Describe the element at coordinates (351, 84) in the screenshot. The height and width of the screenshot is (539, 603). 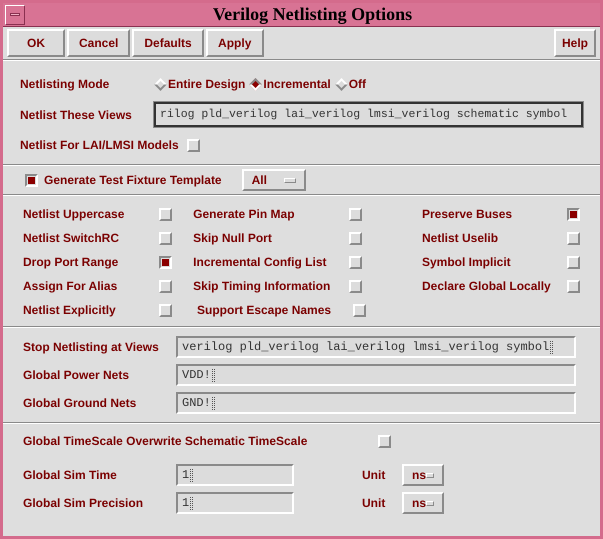
I see `radio-option: Off` at that location.